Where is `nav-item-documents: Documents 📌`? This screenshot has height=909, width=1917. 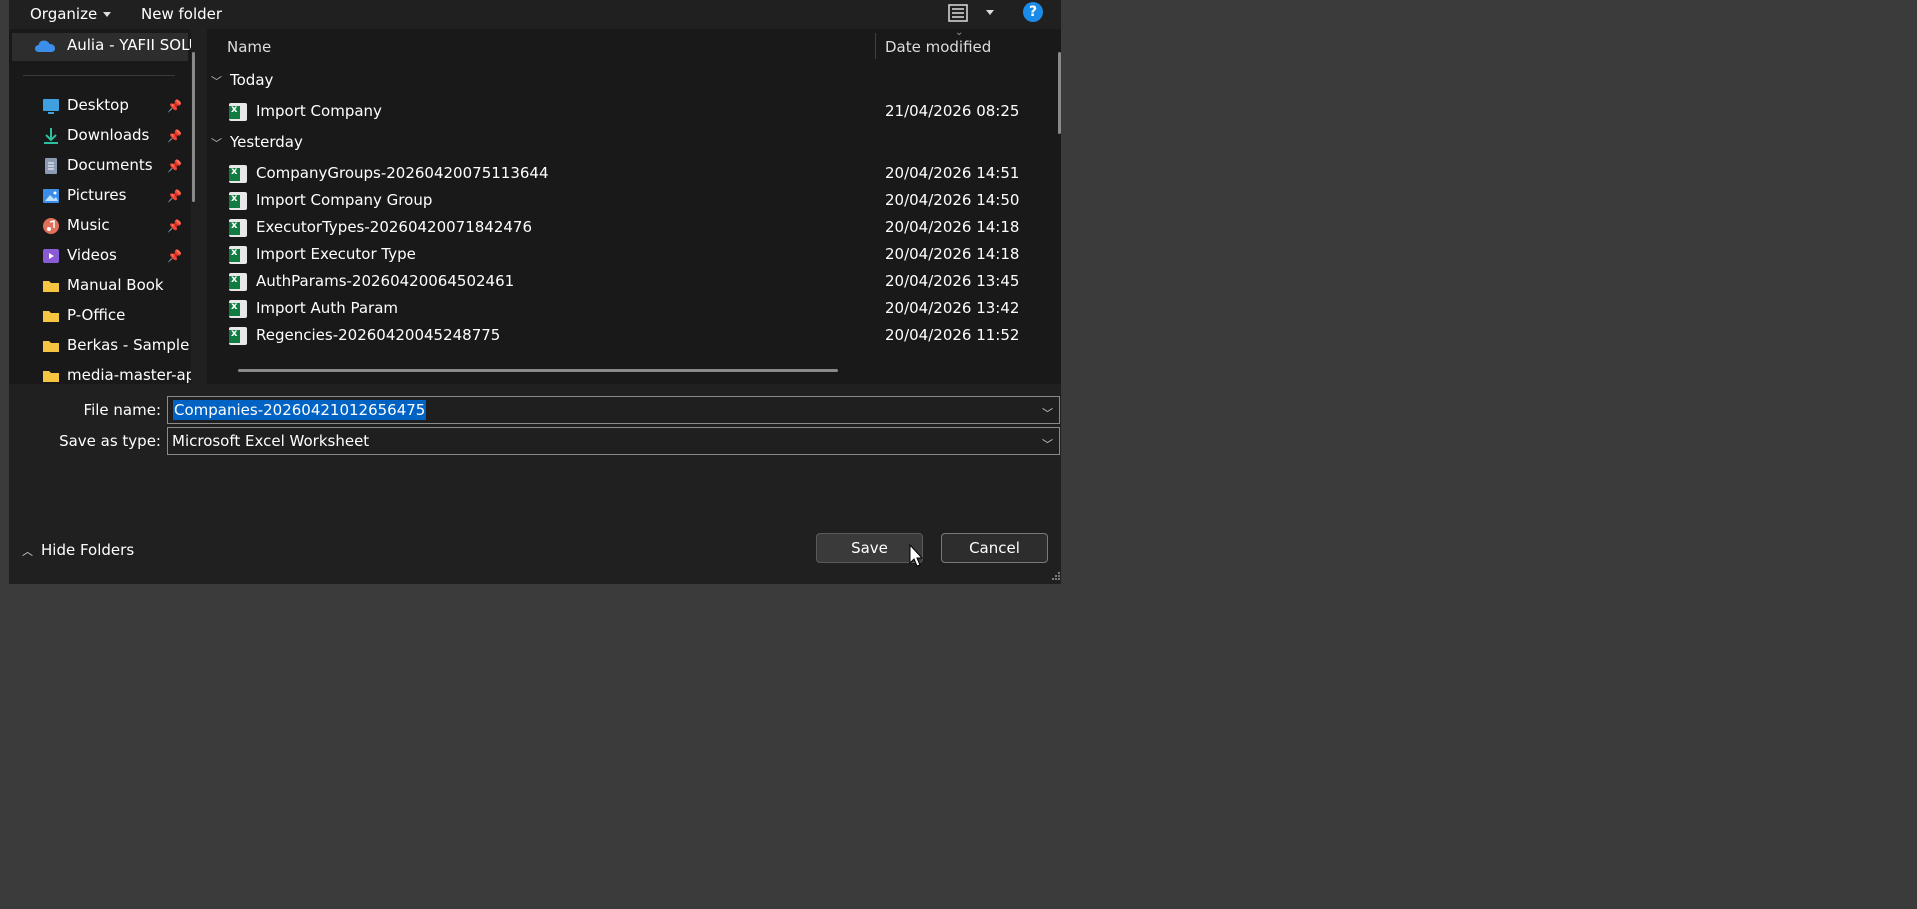
nav-item-documents: Documents 📌 is located at coordinates (99, 166).